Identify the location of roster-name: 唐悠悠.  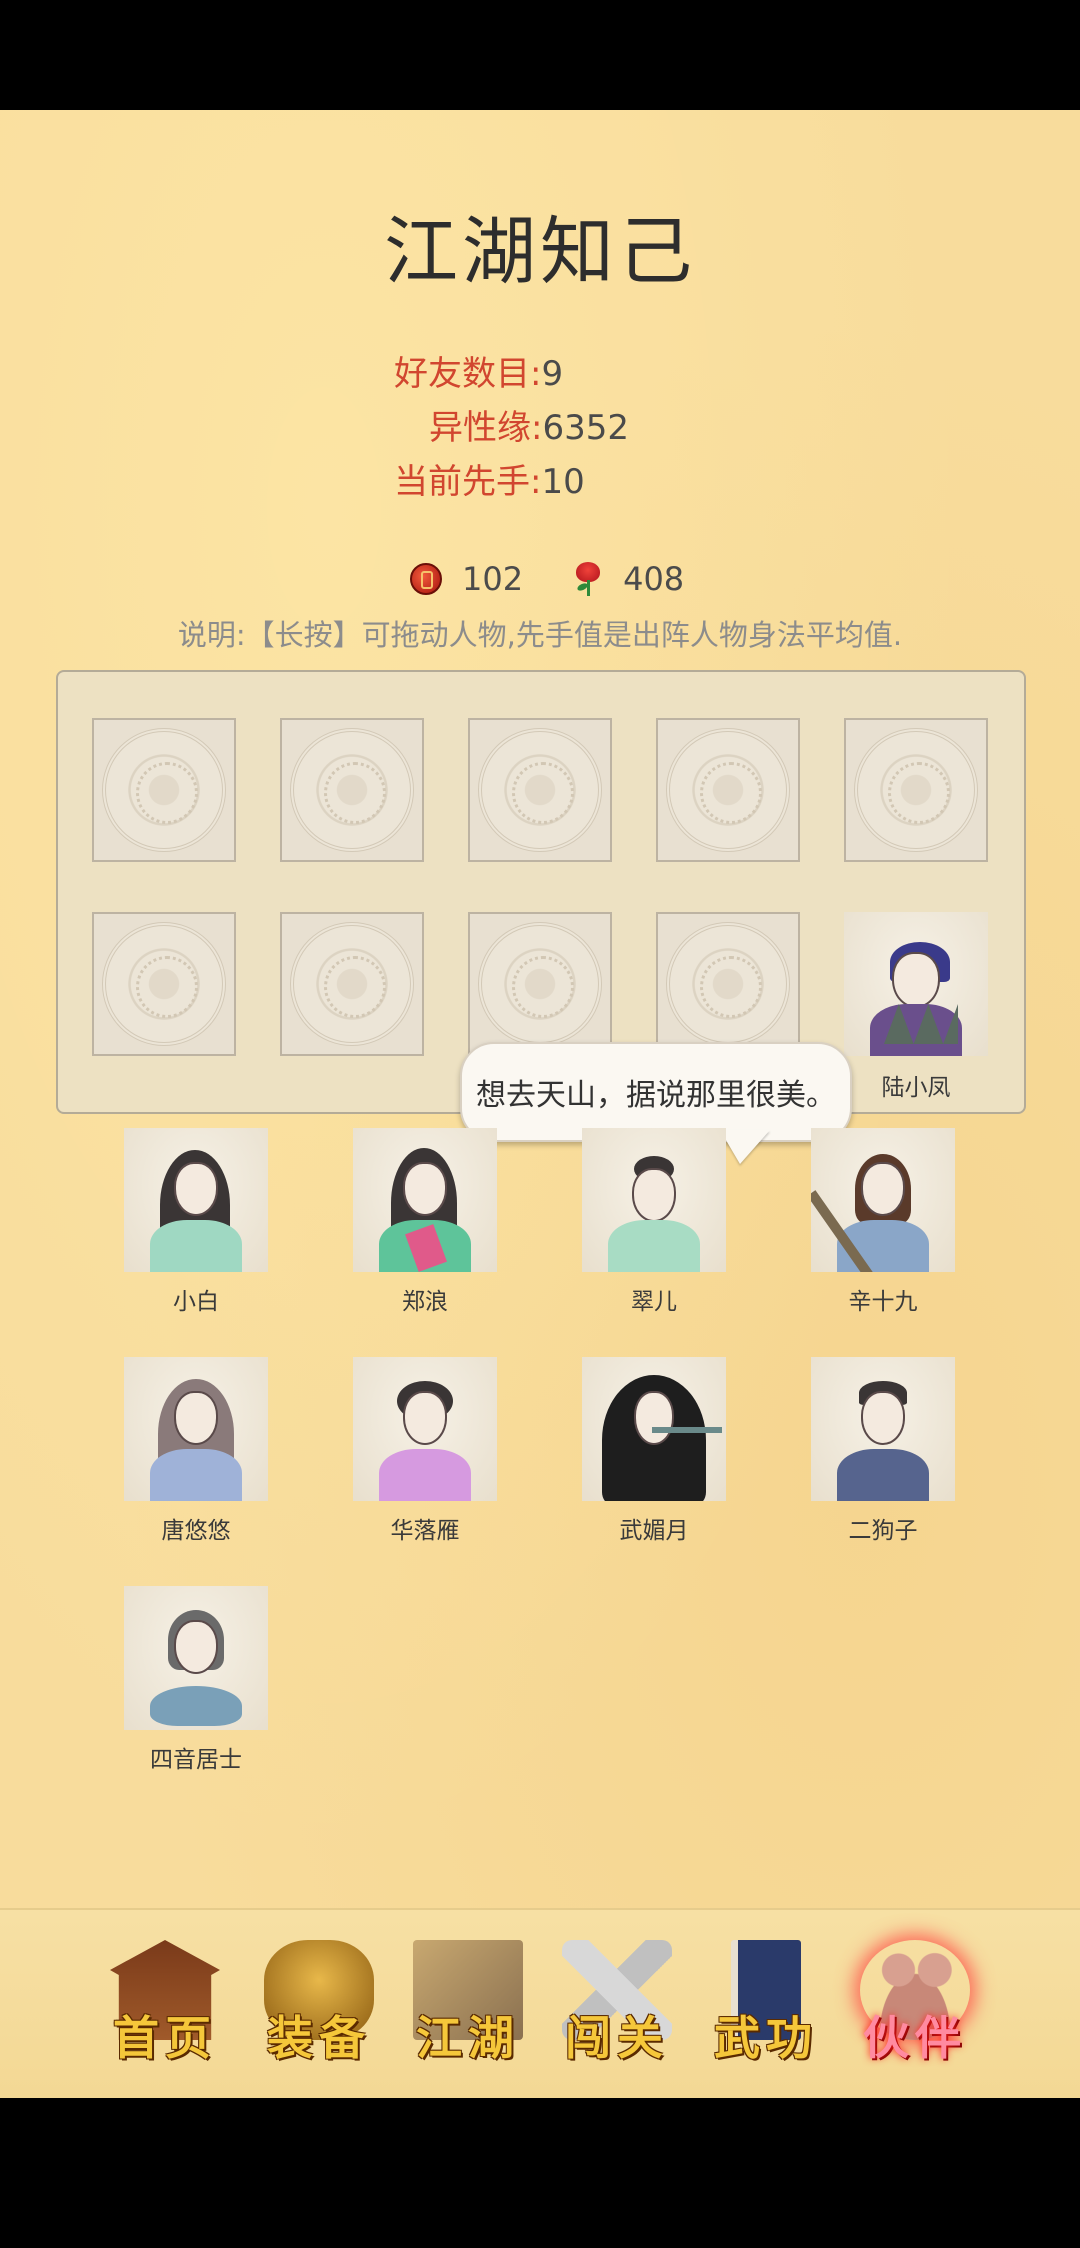
(196, 1531).